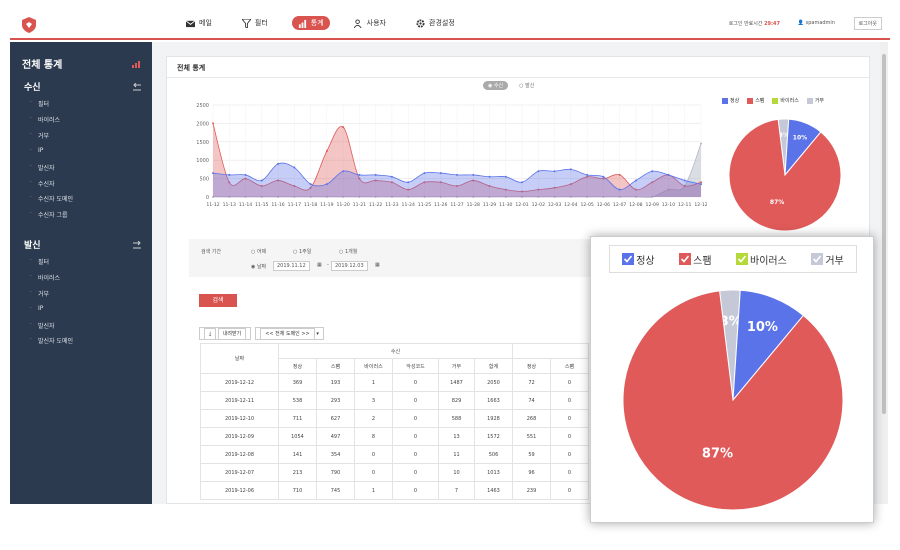 The width and height of the screenshot is (900, 550). Describe the element at coordinates (373, 366) in the screenshot. I see `col-virus: 바이러스` at that location.